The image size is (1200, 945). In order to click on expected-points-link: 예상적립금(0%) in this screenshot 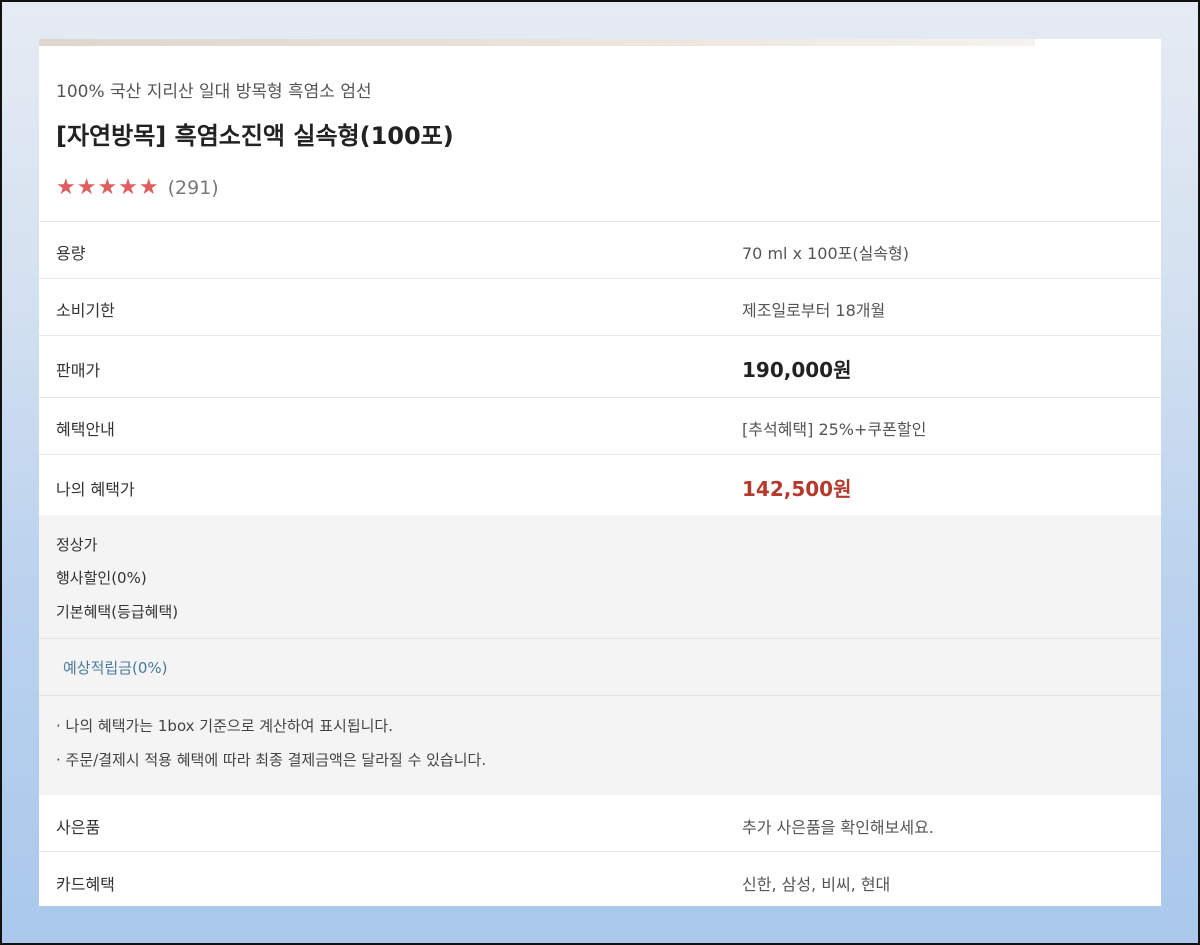, I will do `click(115, 667)`.